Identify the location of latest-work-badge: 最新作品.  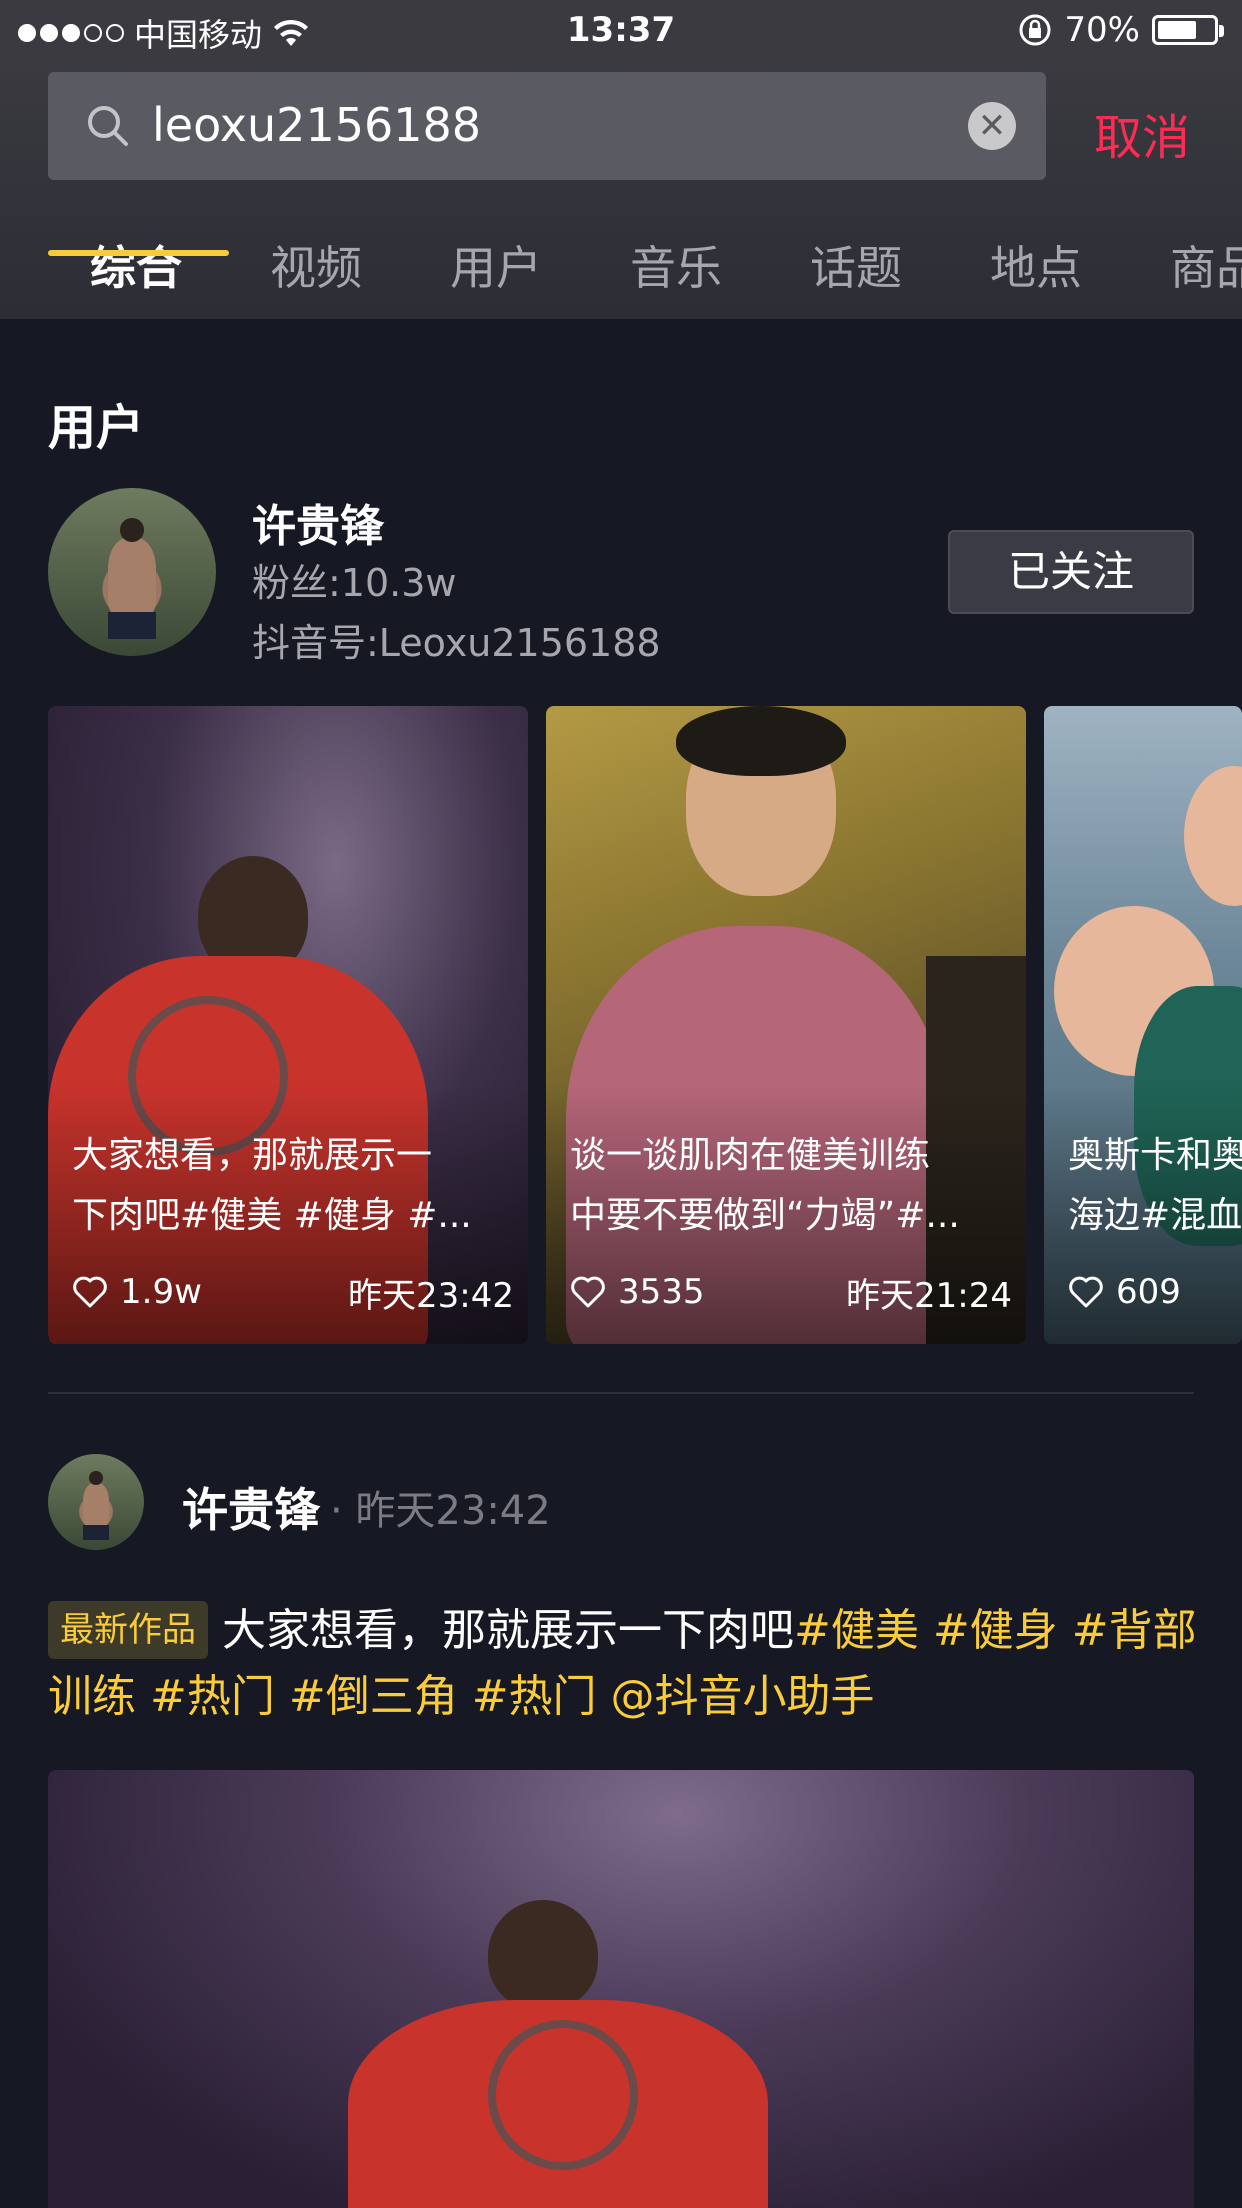
(128, 1630).